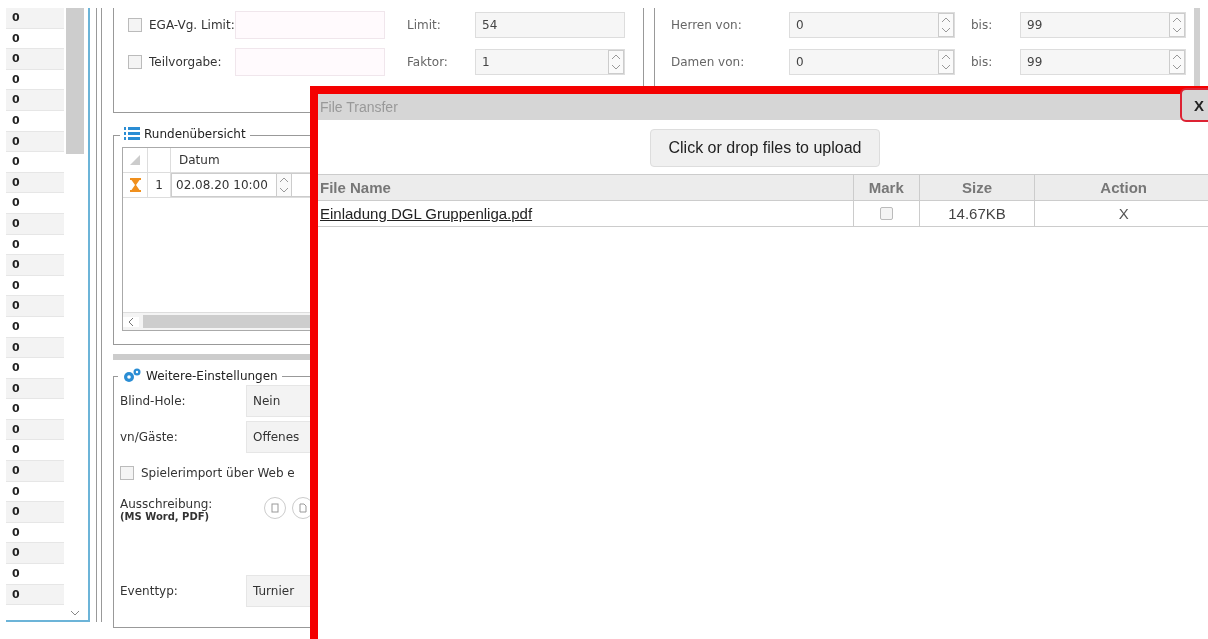 The width and height of the screenshot is (1208, 639). What do you see at coordinates (159, 185) in the screenshot?
I see `table-cell: 1` at bounding box center [159, 185].